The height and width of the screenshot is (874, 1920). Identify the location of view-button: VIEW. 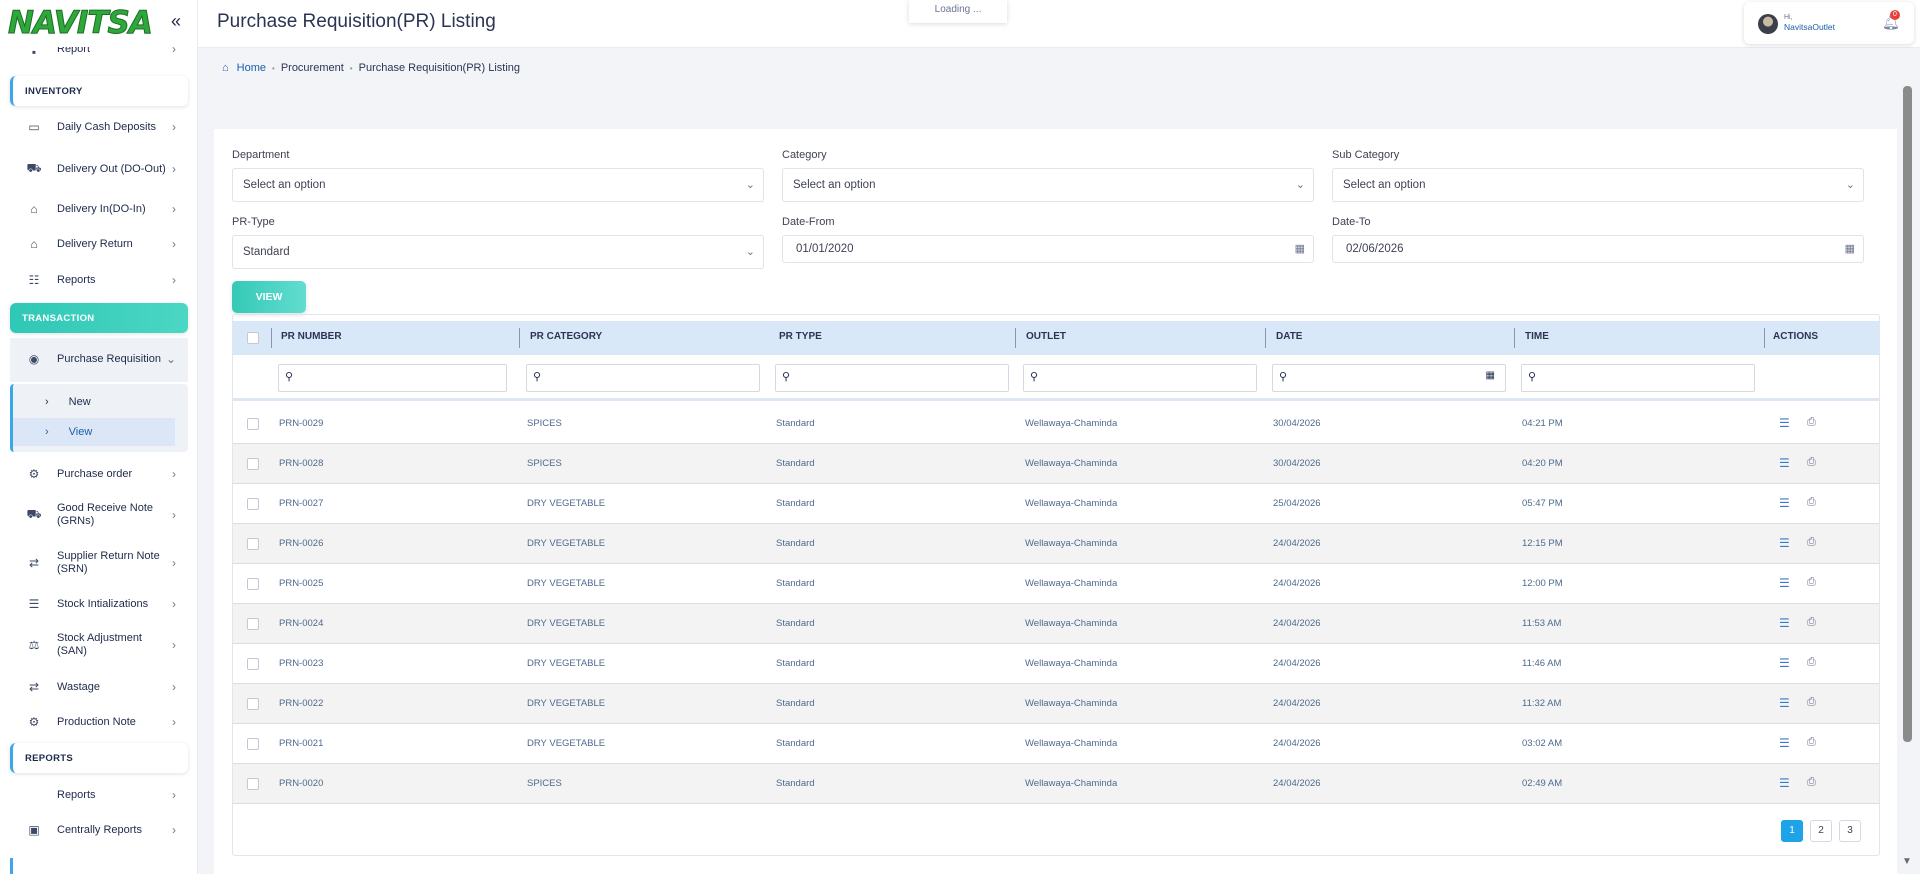
(269, 297).